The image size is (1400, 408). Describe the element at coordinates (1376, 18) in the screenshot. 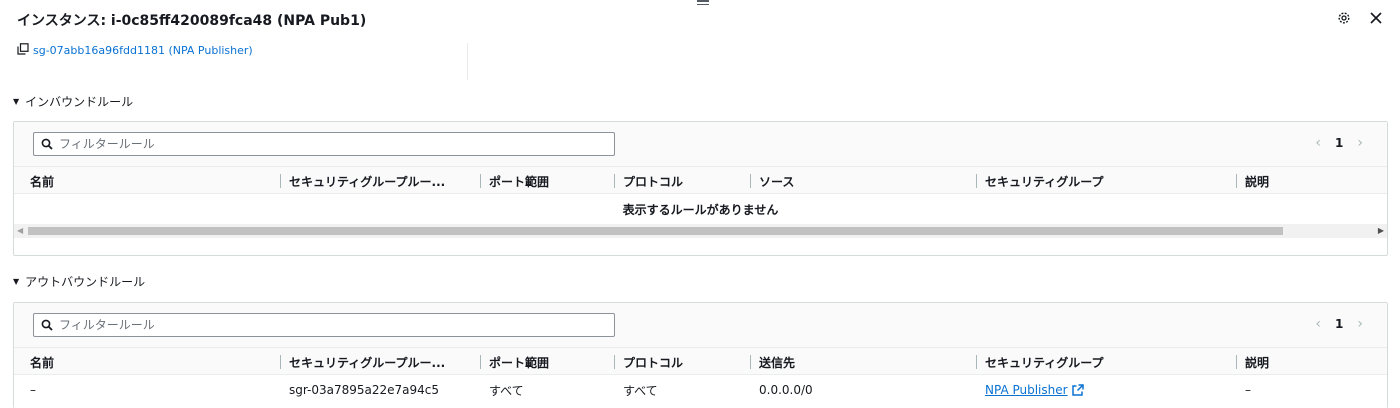

I see `close-icon` at that location.